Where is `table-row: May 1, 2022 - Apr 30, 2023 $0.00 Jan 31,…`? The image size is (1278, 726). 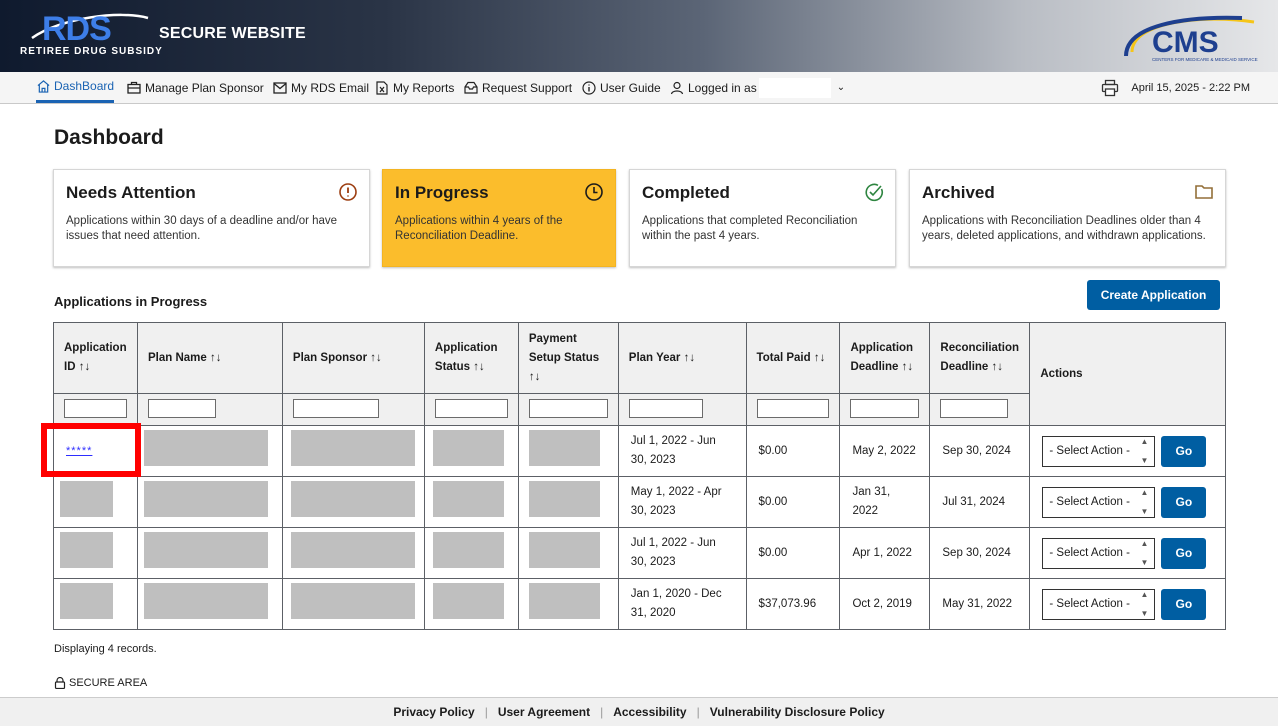
table-row: May 1, 2022 - Apr 30, 2023 $0.00 Jan 31,… is located at coordinates (639, 502).